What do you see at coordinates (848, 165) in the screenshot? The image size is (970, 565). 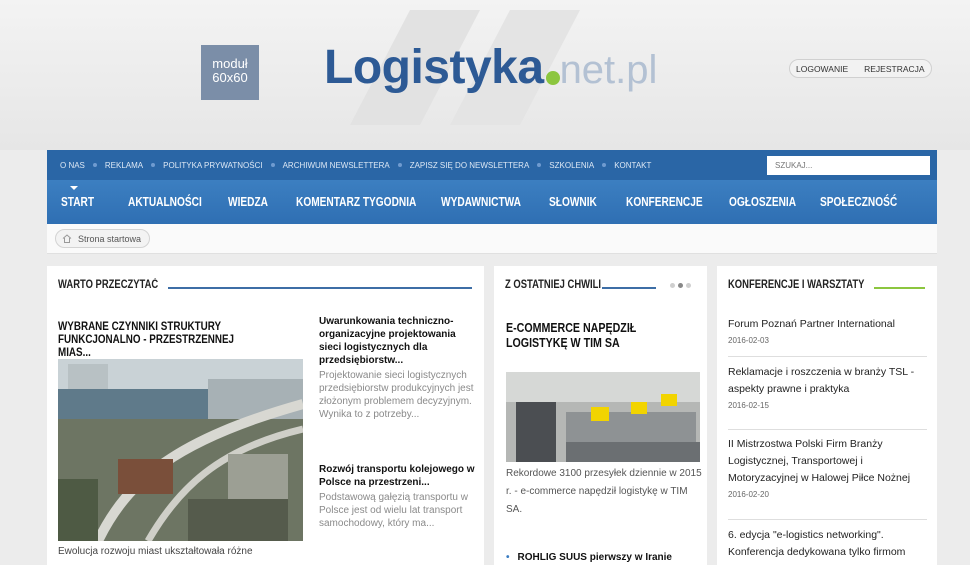 I see `search-input` at bounding box center [848, 165].